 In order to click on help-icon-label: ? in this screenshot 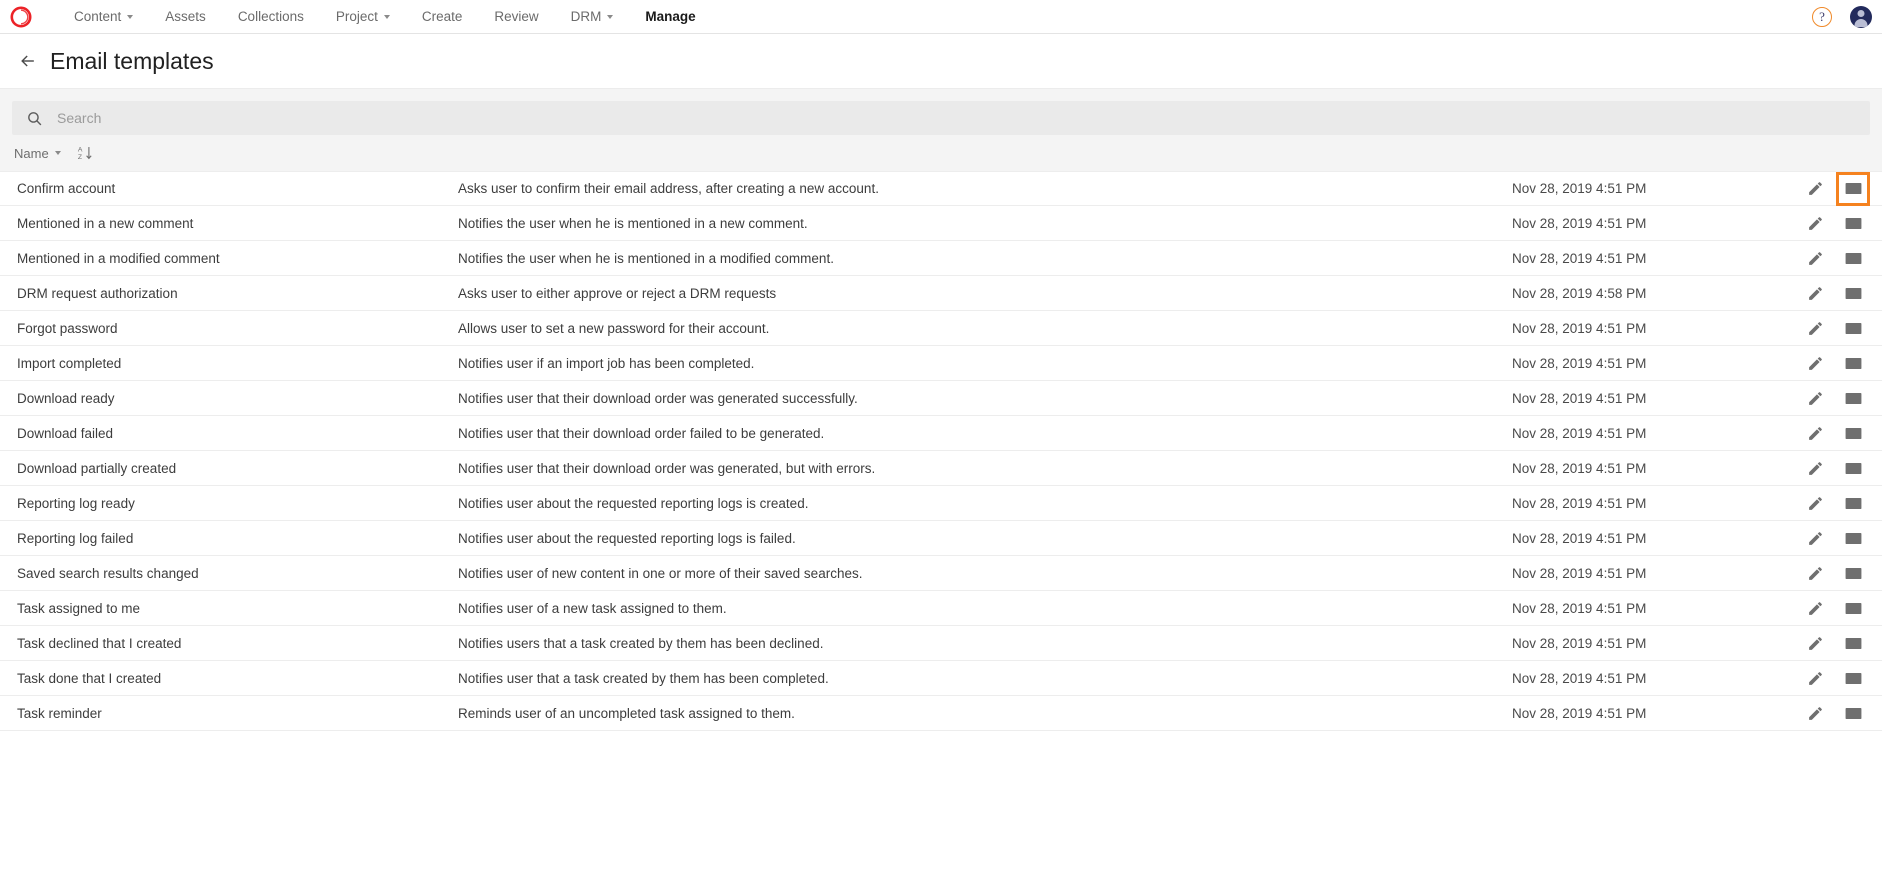, I will do `click(1822, 16)`.